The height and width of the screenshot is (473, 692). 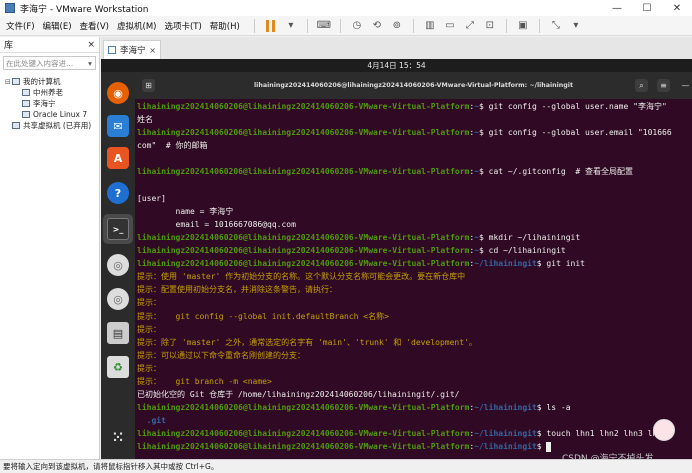 What do you see at coordinates (57, 26) in the screenshot?
I see `menu-edit: 编辑(E)` at bounding box center [57, 26].